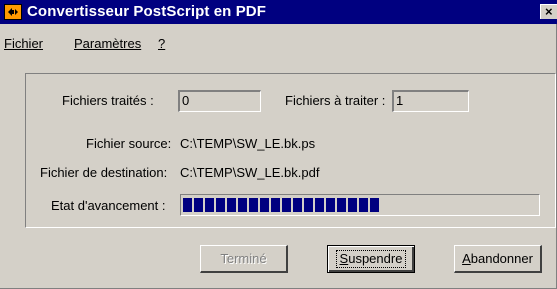 Image resolution: width=557 pixels, height=289 pixels. Describe the element at coordinates (13, 12) in the screenshot. I see `app-icon` at that location.